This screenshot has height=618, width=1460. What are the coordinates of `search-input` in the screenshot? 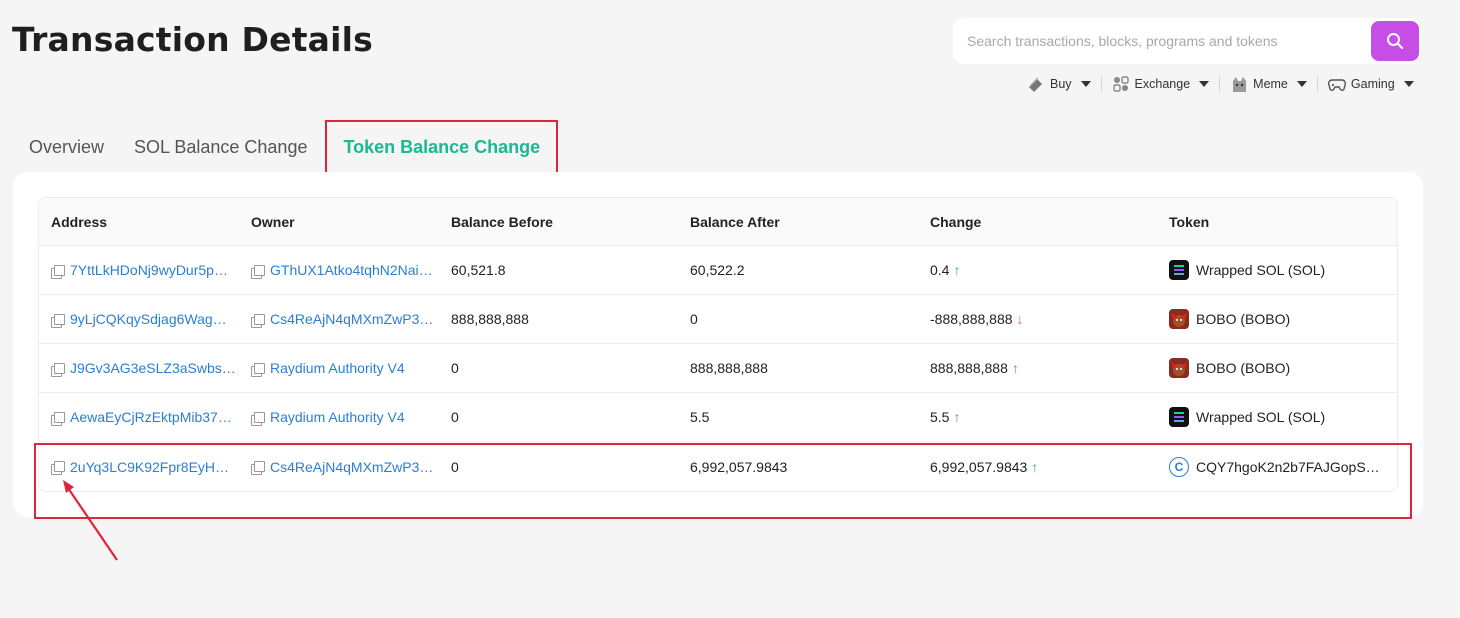 It's located at (1162, 41).